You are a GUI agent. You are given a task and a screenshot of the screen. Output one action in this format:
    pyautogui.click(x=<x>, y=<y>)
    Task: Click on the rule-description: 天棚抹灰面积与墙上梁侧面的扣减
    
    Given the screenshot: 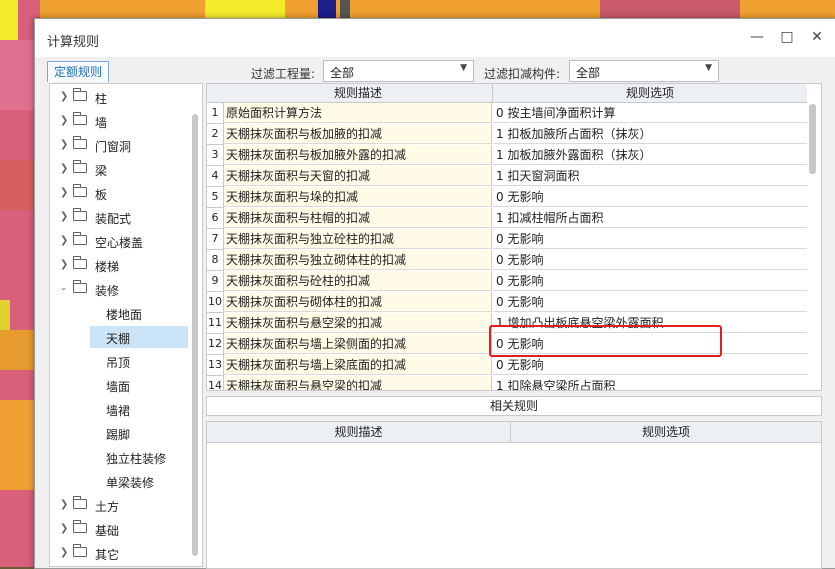 What is the action you would take?
    pyautogui.click(x=358, y=344)
    